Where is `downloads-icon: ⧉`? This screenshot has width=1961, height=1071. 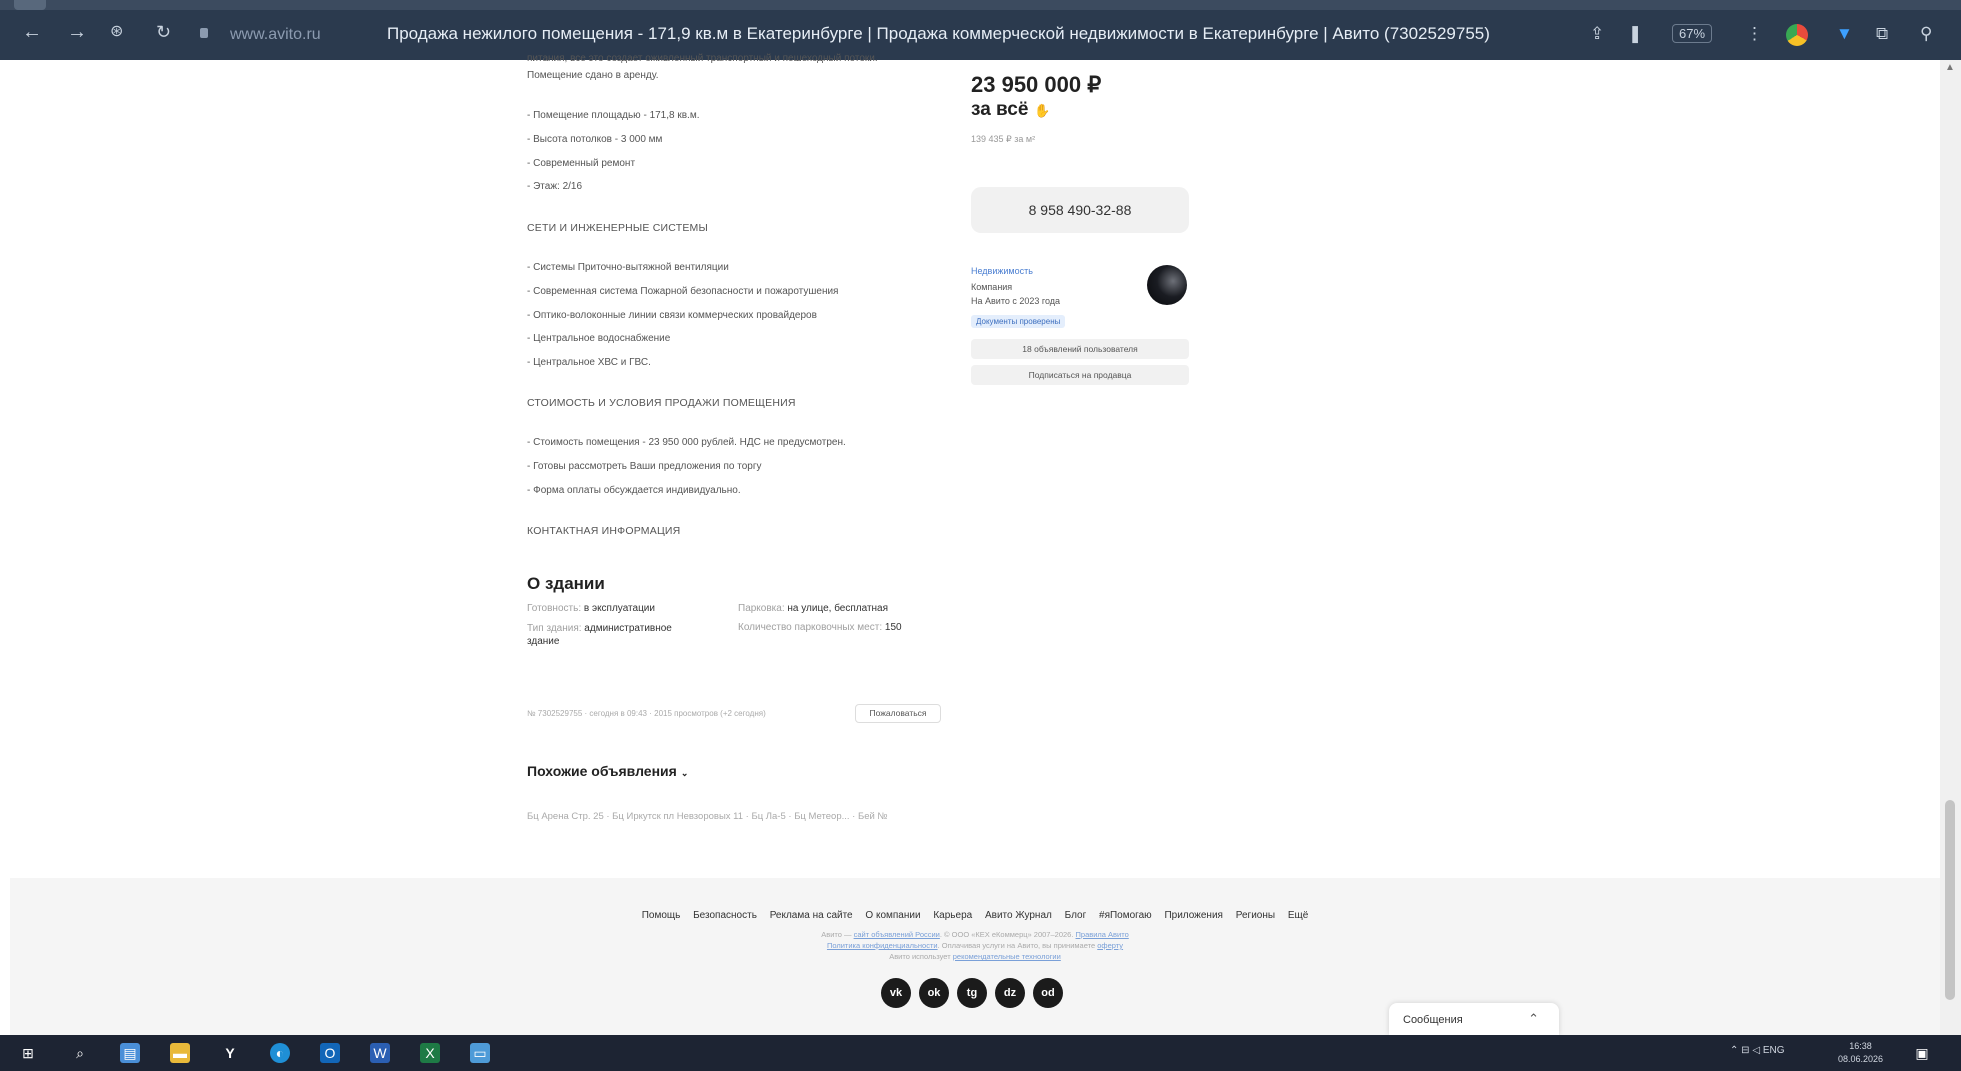
downloads-icon: ⧉ is located at coordinates (1882, 34).